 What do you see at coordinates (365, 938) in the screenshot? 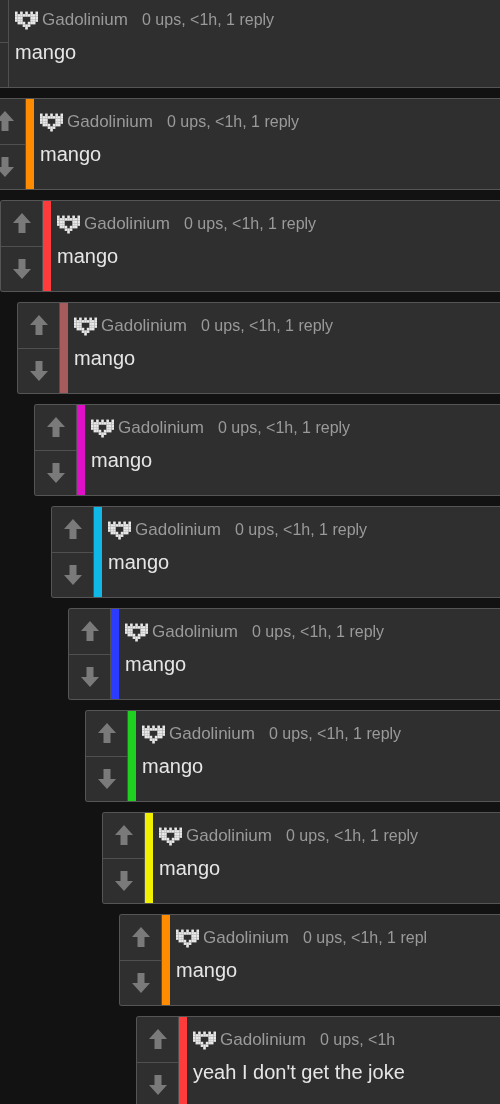
I see `comment-meta: 0 ups, <1h, 1 repl` at bounding box center [365, 938].